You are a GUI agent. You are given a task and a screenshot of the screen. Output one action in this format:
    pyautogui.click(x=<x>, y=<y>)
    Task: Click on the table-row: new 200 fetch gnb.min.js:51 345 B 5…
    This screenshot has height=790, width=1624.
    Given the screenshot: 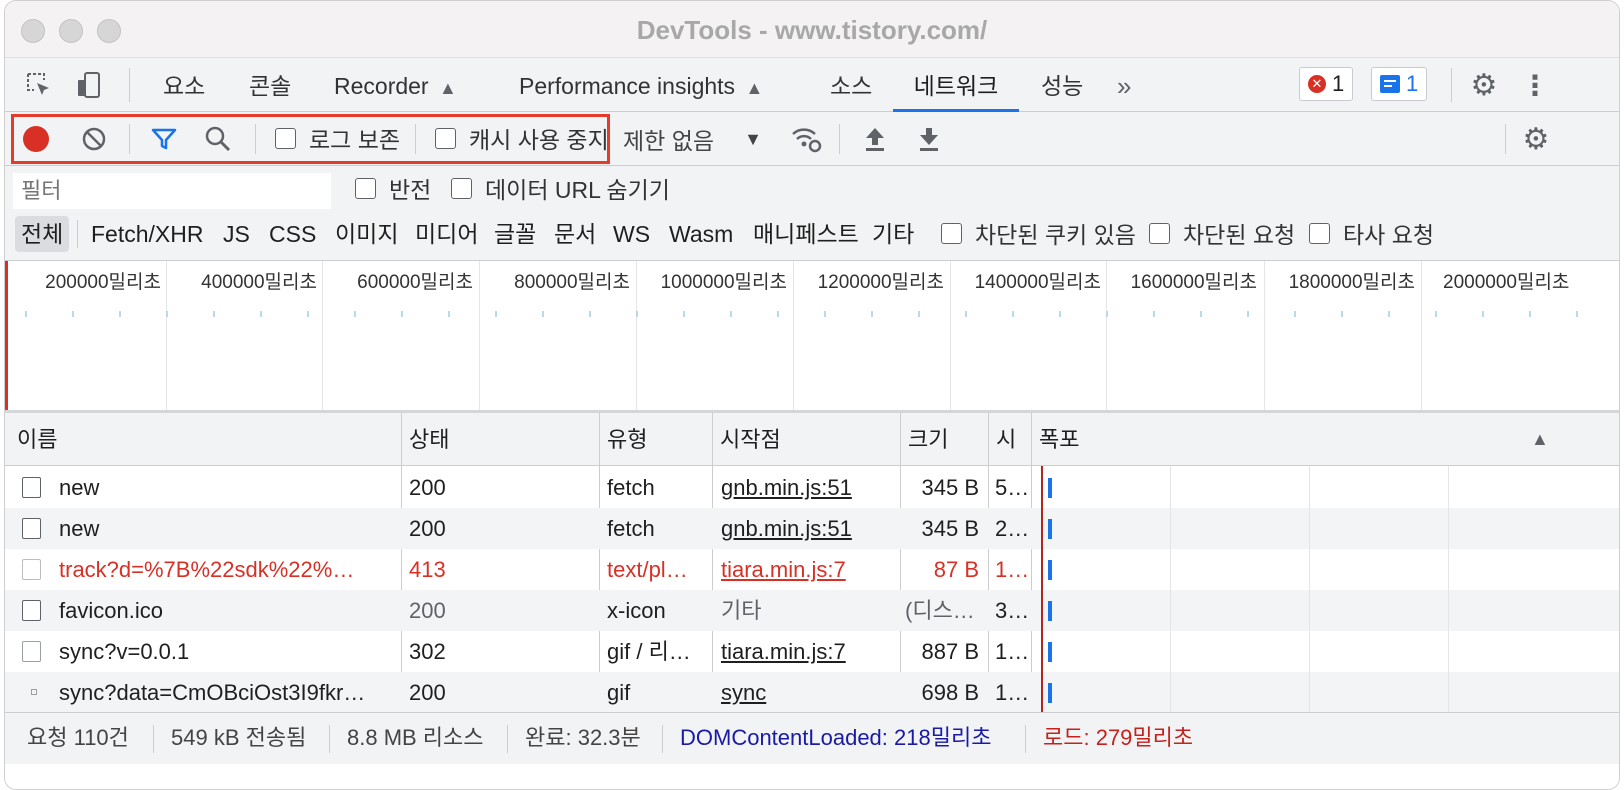 What is the action you would take?
    pyautogui.click(x=812, y=487)
    